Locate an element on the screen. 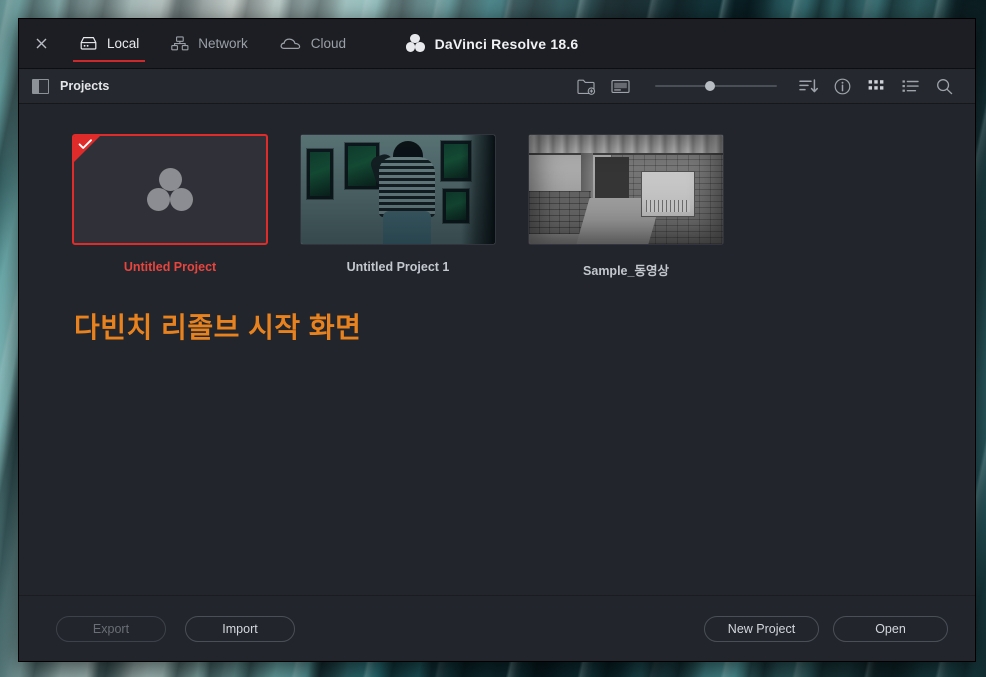 This screenshot has width=986, height=677. new-folder-button is located at coordinates (586, 86).